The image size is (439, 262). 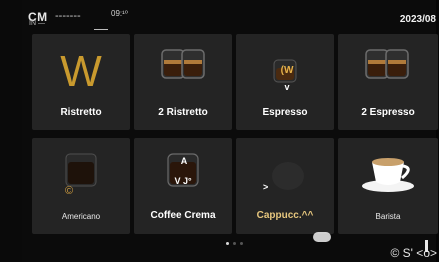 What do you see at coordinates (37, 23) in the screenshot?
I see `status-sub-text: IN —` at bounding box center [37, 23].